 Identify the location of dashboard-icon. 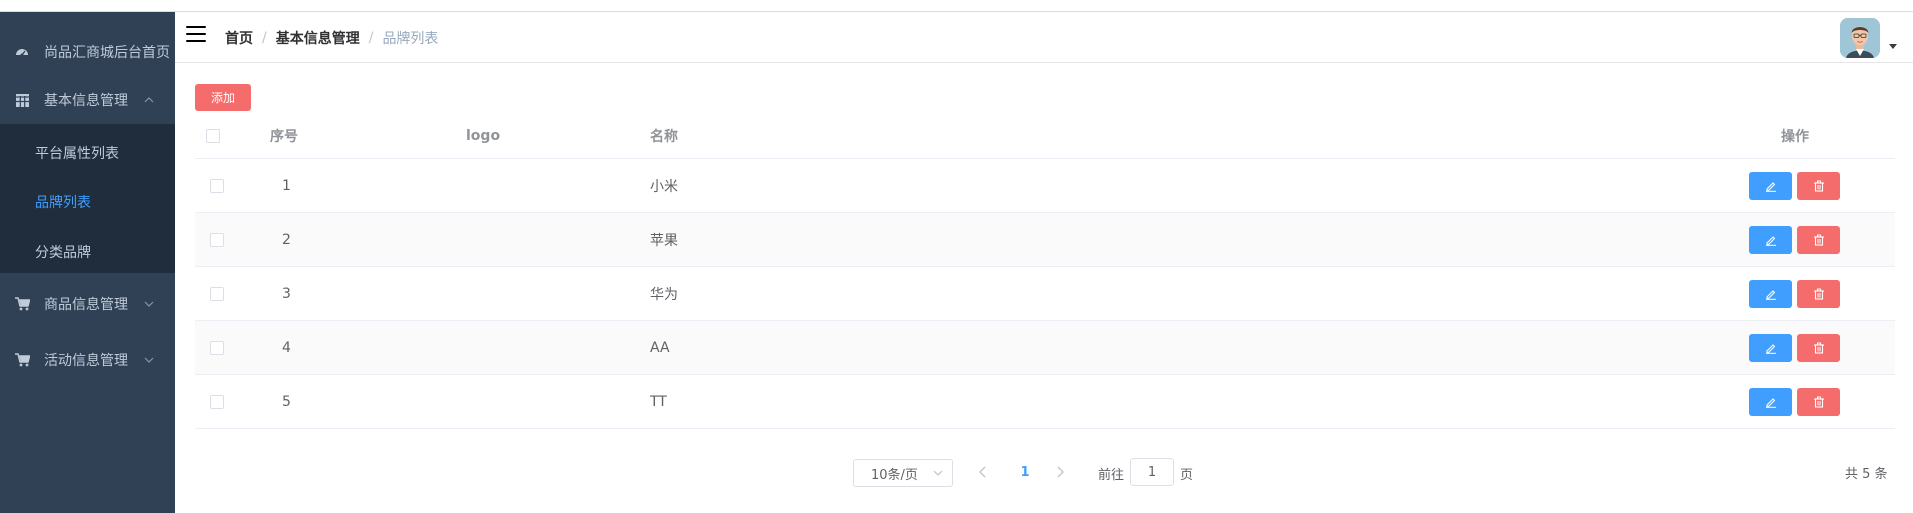
(22, 52).